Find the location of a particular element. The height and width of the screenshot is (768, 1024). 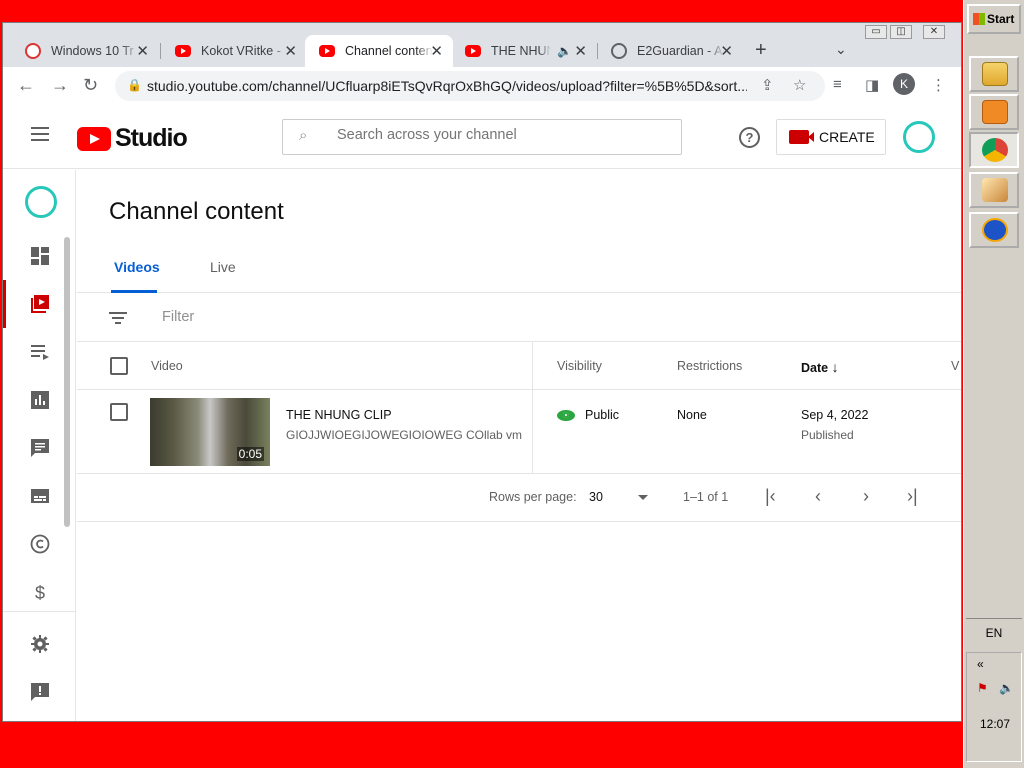

rows-per-page-select: 30 is located at coordinates (596, 497).